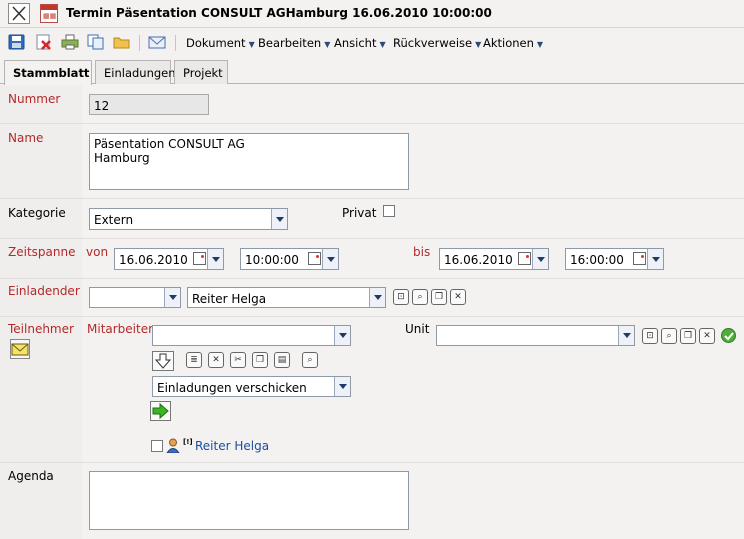 This screenshot has width=744, height=539. I want to click on mail-icon, so click(157, 42).